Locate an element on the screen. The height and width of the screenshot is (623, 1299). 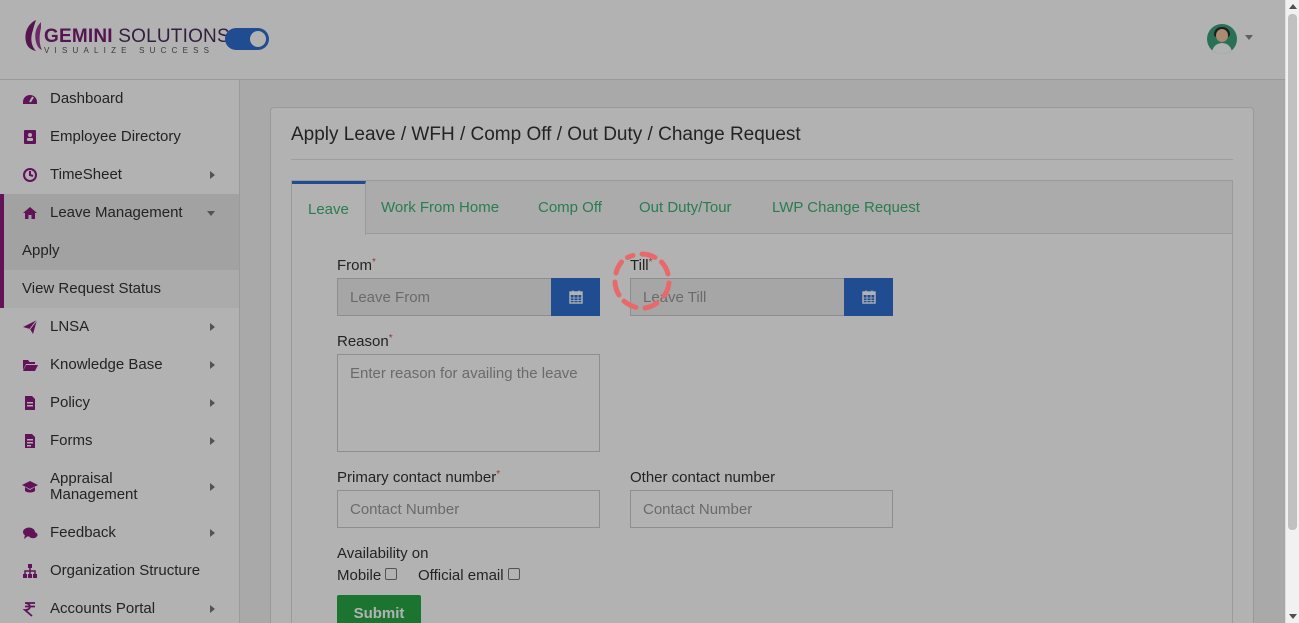
loading-spinner-icon is located at coordinates (642, 281).